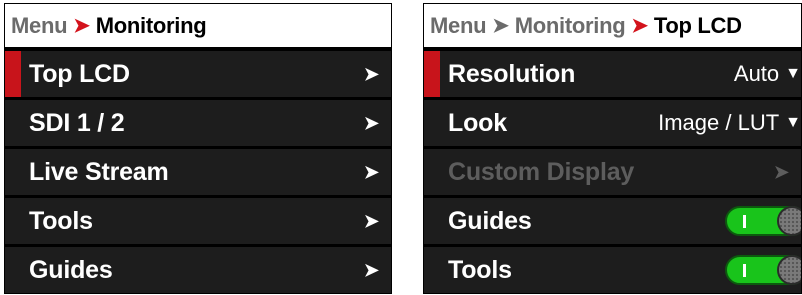 Image resolution: width=802 pixels, height=295 pixels. Describe the element at coordinates (612, 75) in the screenshot. I see `setting-resolution: Resolution Auto ▼` at that location.